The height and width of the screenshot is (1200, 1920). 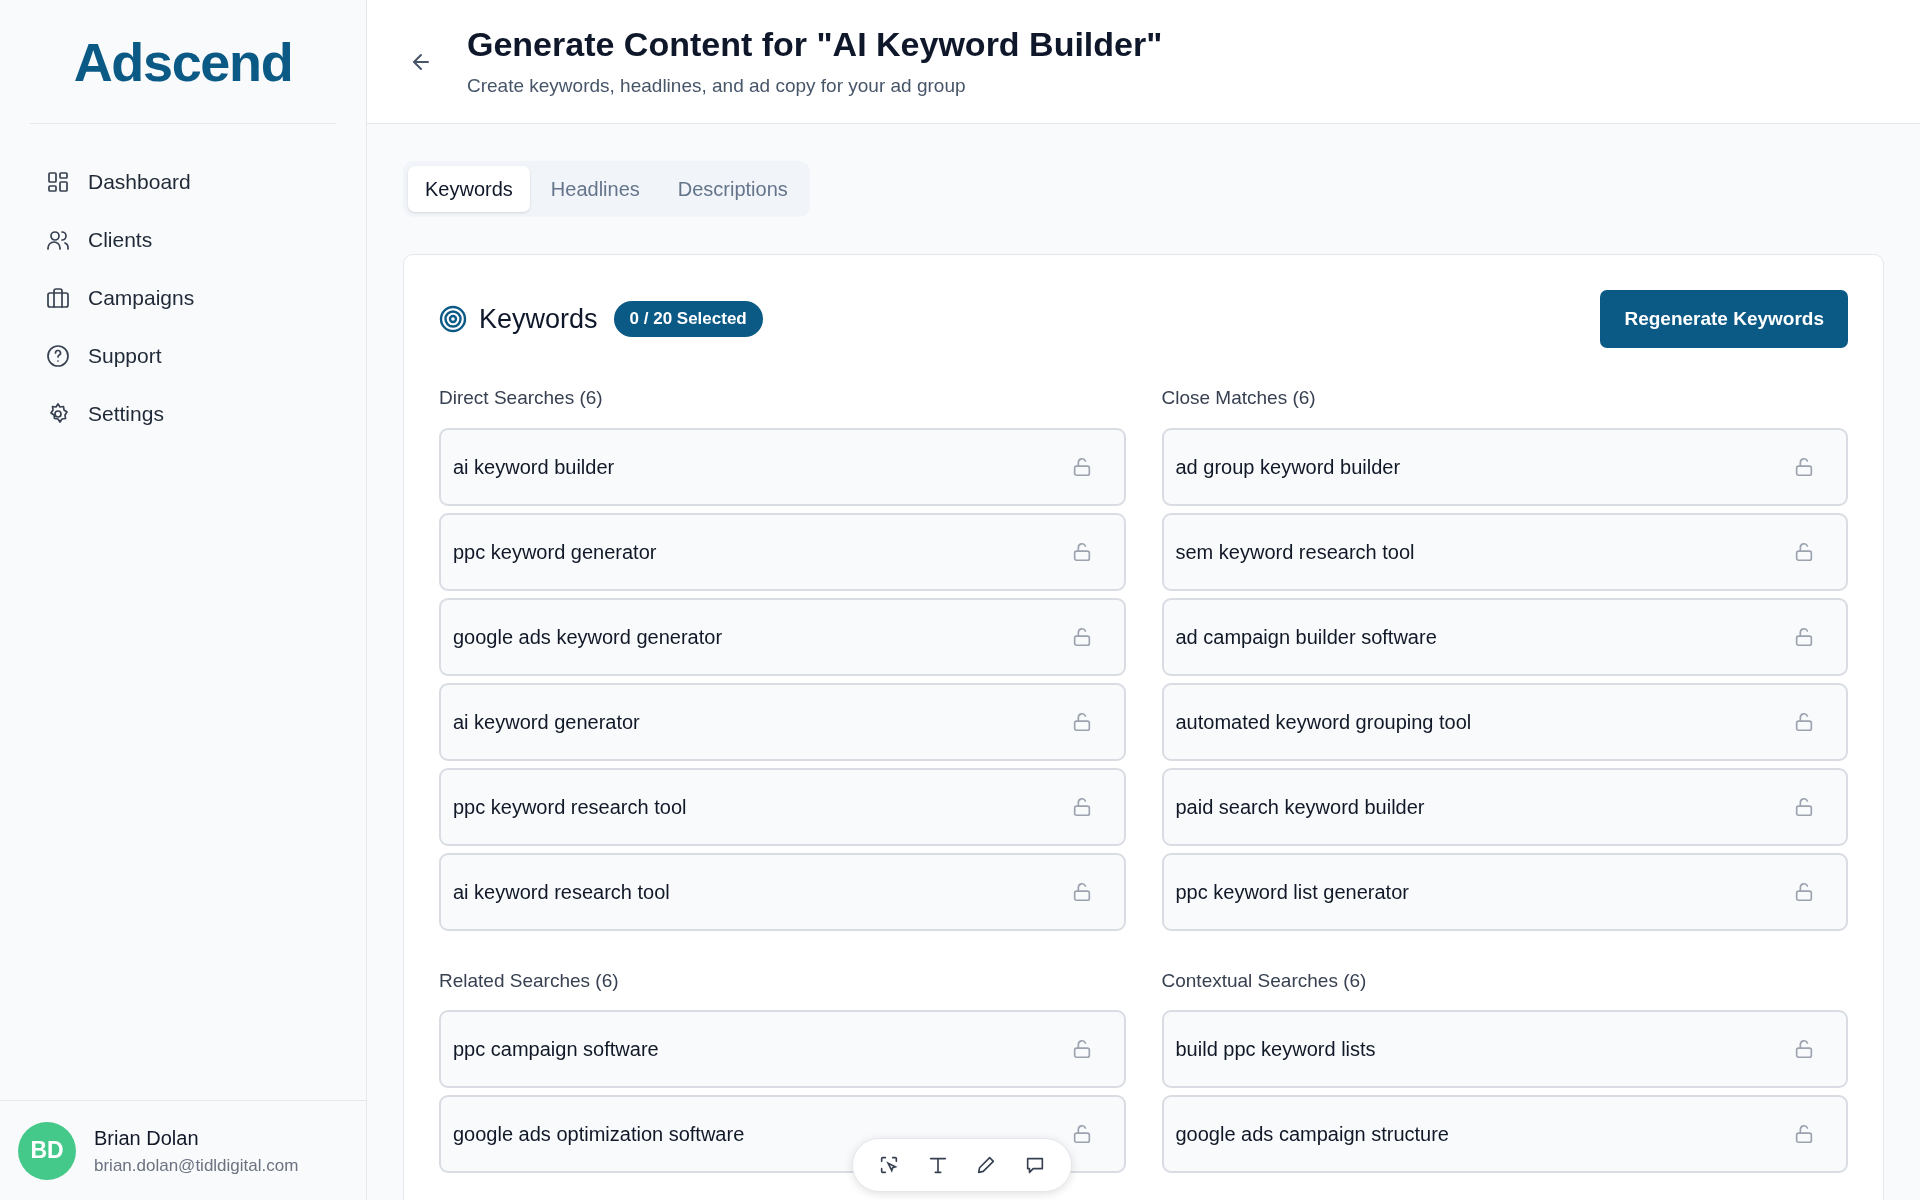 What do you see at coordinates (1724, 319) in the screenshot?
I see `regenerate-keywords-button: Regenerate Keywords` at bounding box center [1724, 319].